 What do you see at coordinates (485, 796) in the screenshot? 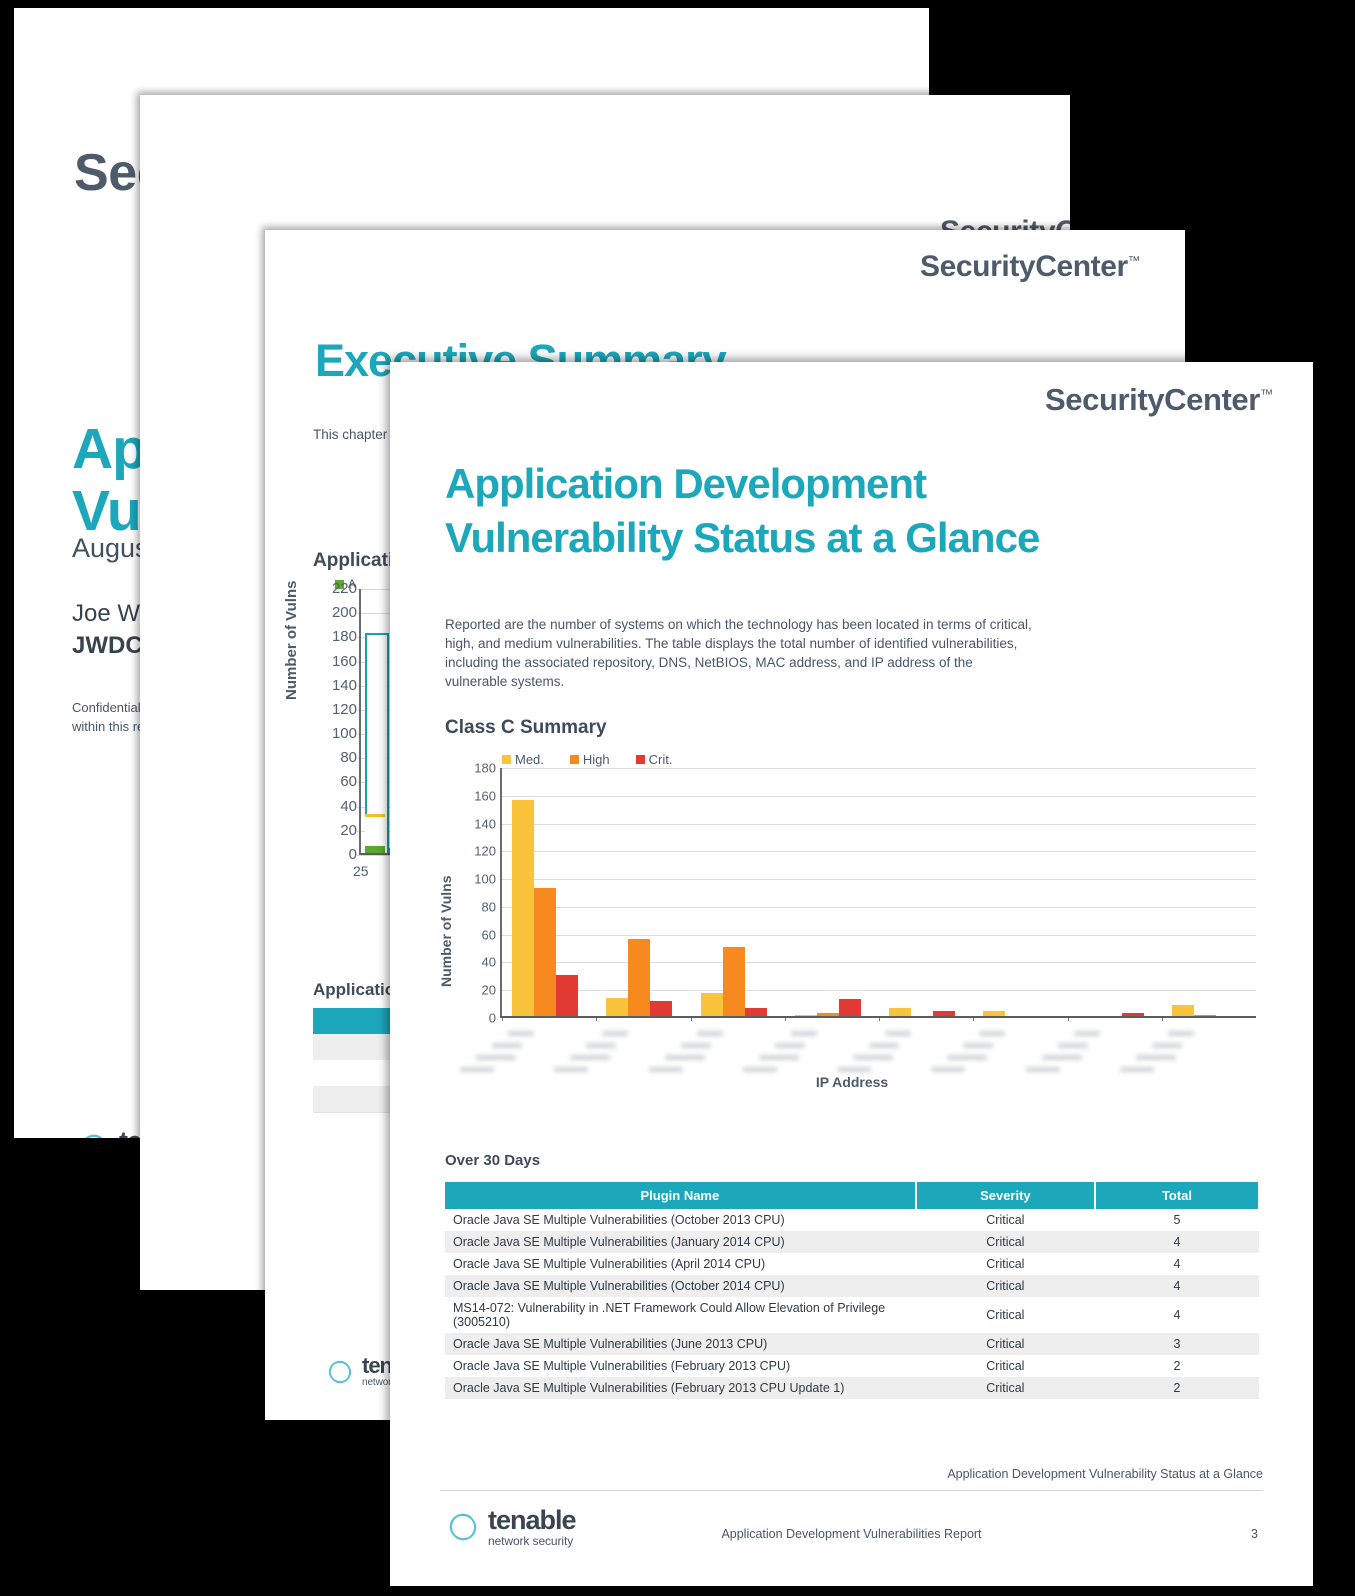
I see `y-axis-tick-label: 160` at bounding box center [485, 796].